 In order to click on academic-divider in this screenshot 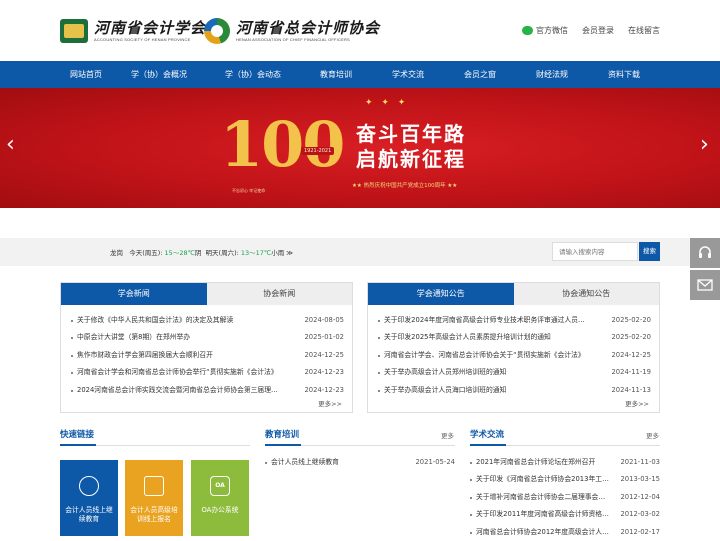, I will do `click(565, 445)`.